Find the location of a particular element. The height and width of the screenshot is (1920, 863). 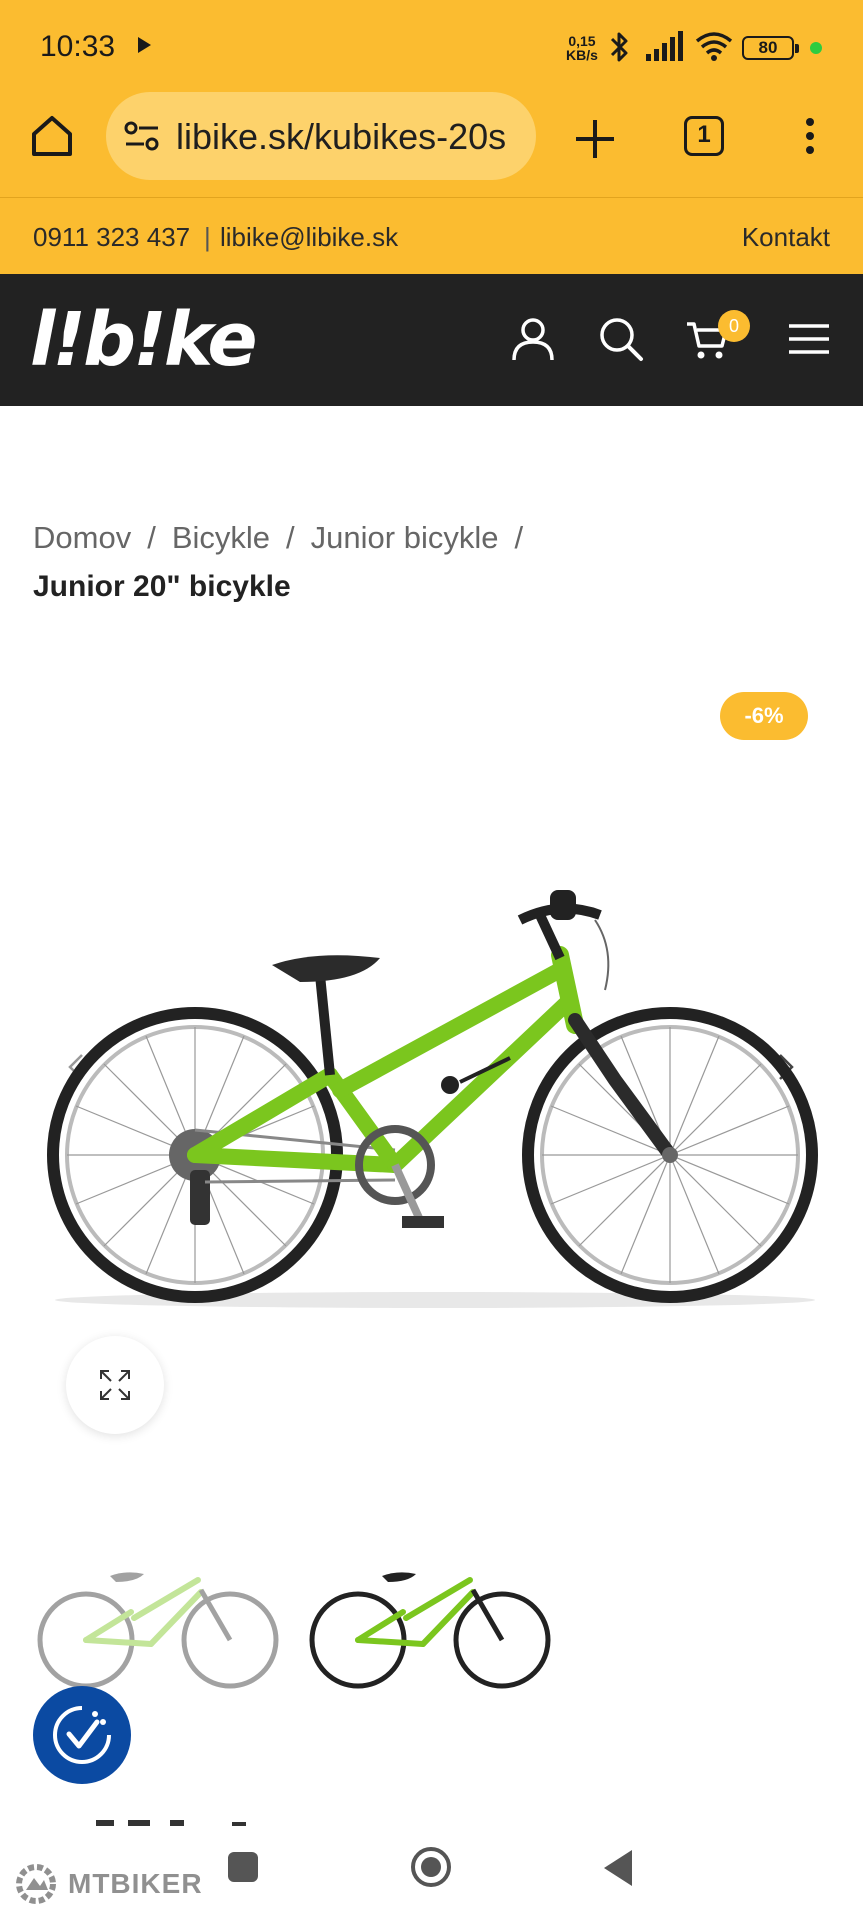

contact-bar: 0911 323 437 | libike@libike.sk Kontakt is located at coordinates (431, 236).